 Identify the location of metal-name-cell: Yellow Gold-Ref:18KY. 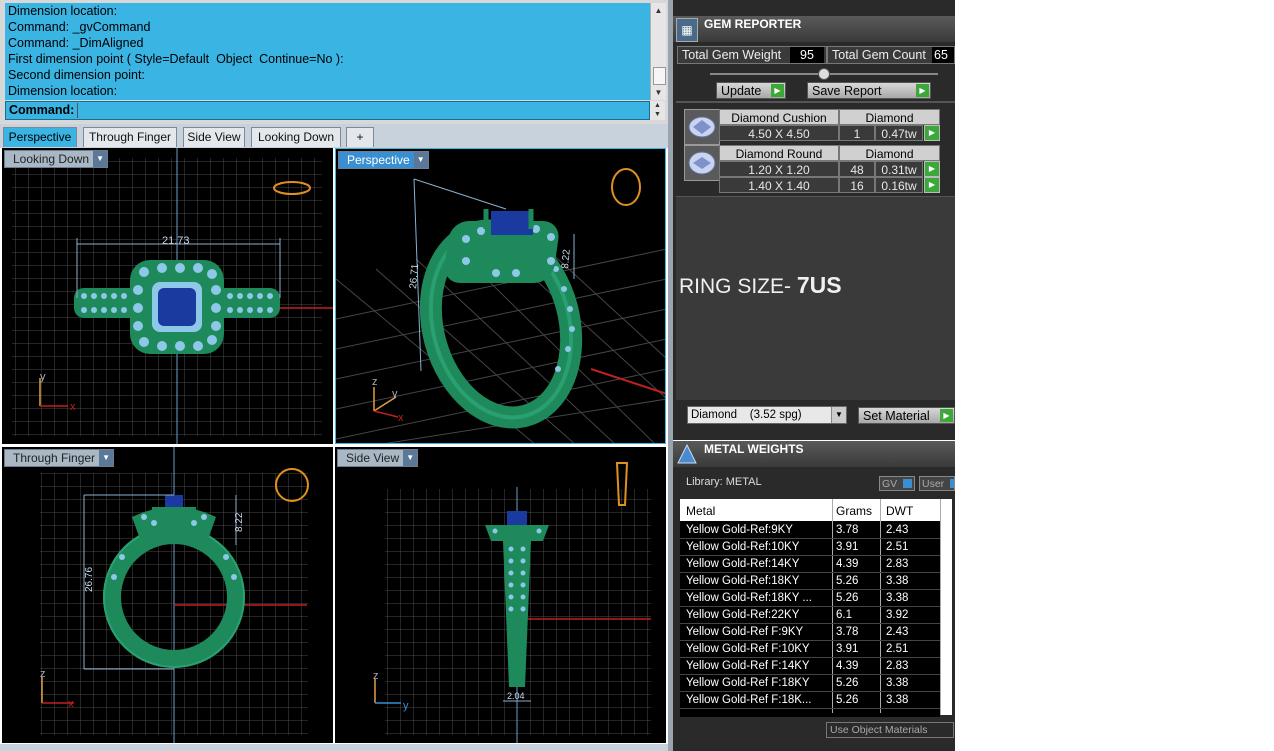
(743, 581).